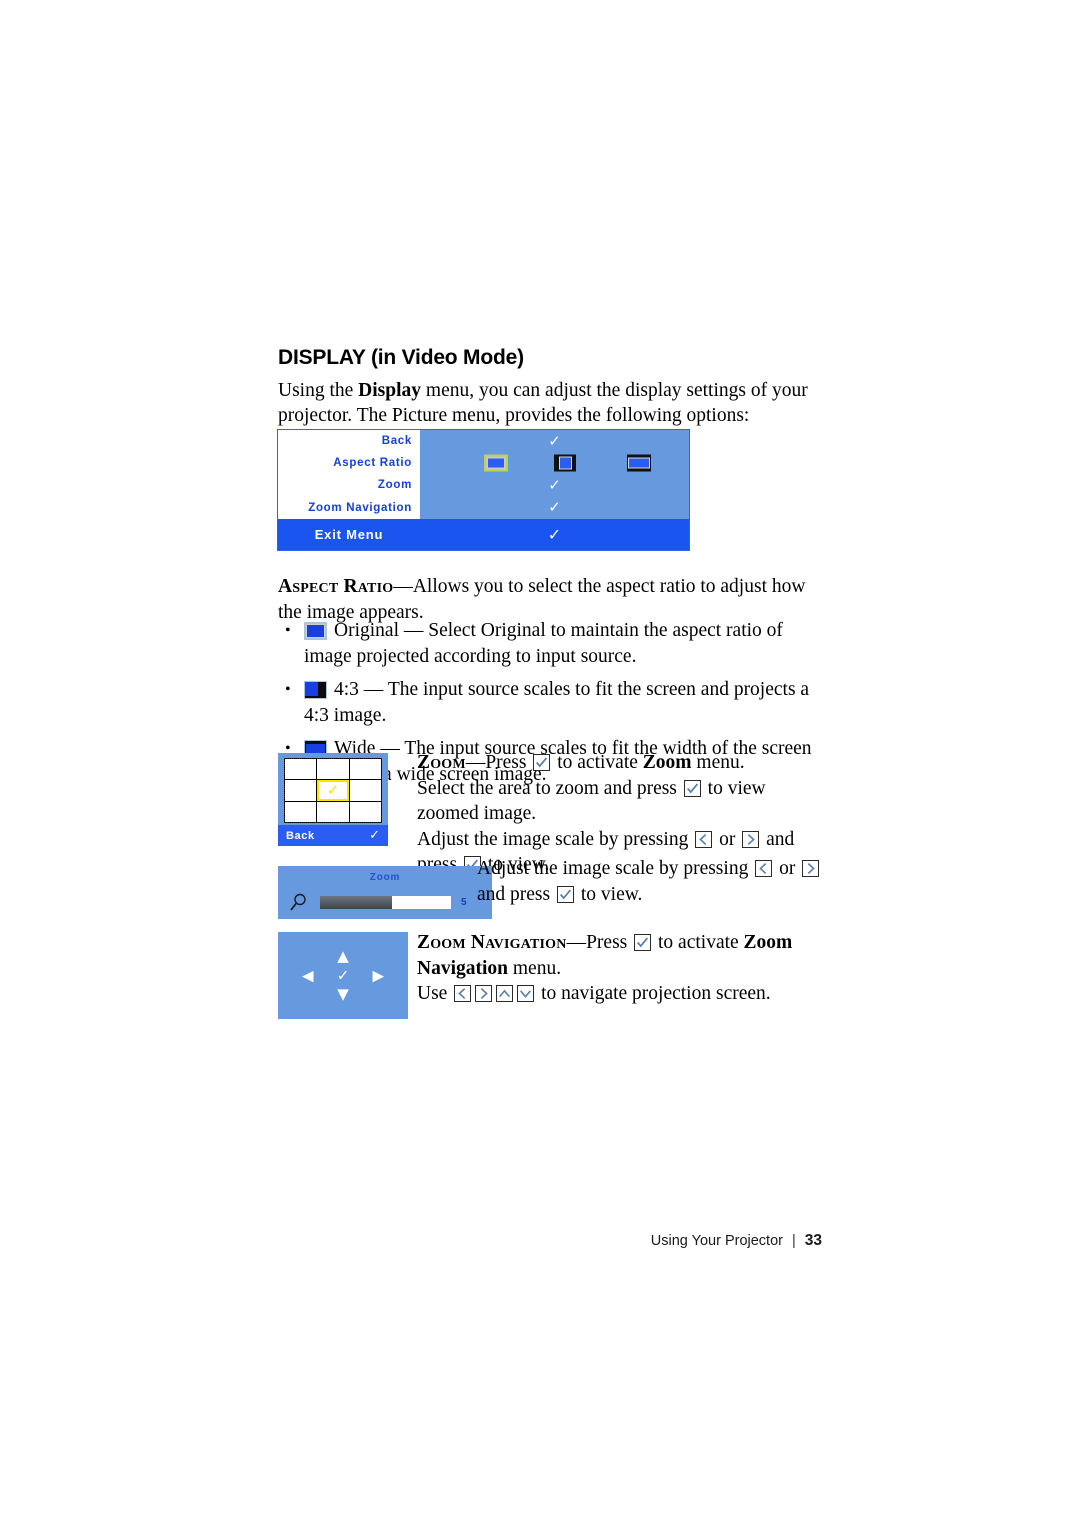  I want to click on osd-aspect-original-icon, so click(496, 463).